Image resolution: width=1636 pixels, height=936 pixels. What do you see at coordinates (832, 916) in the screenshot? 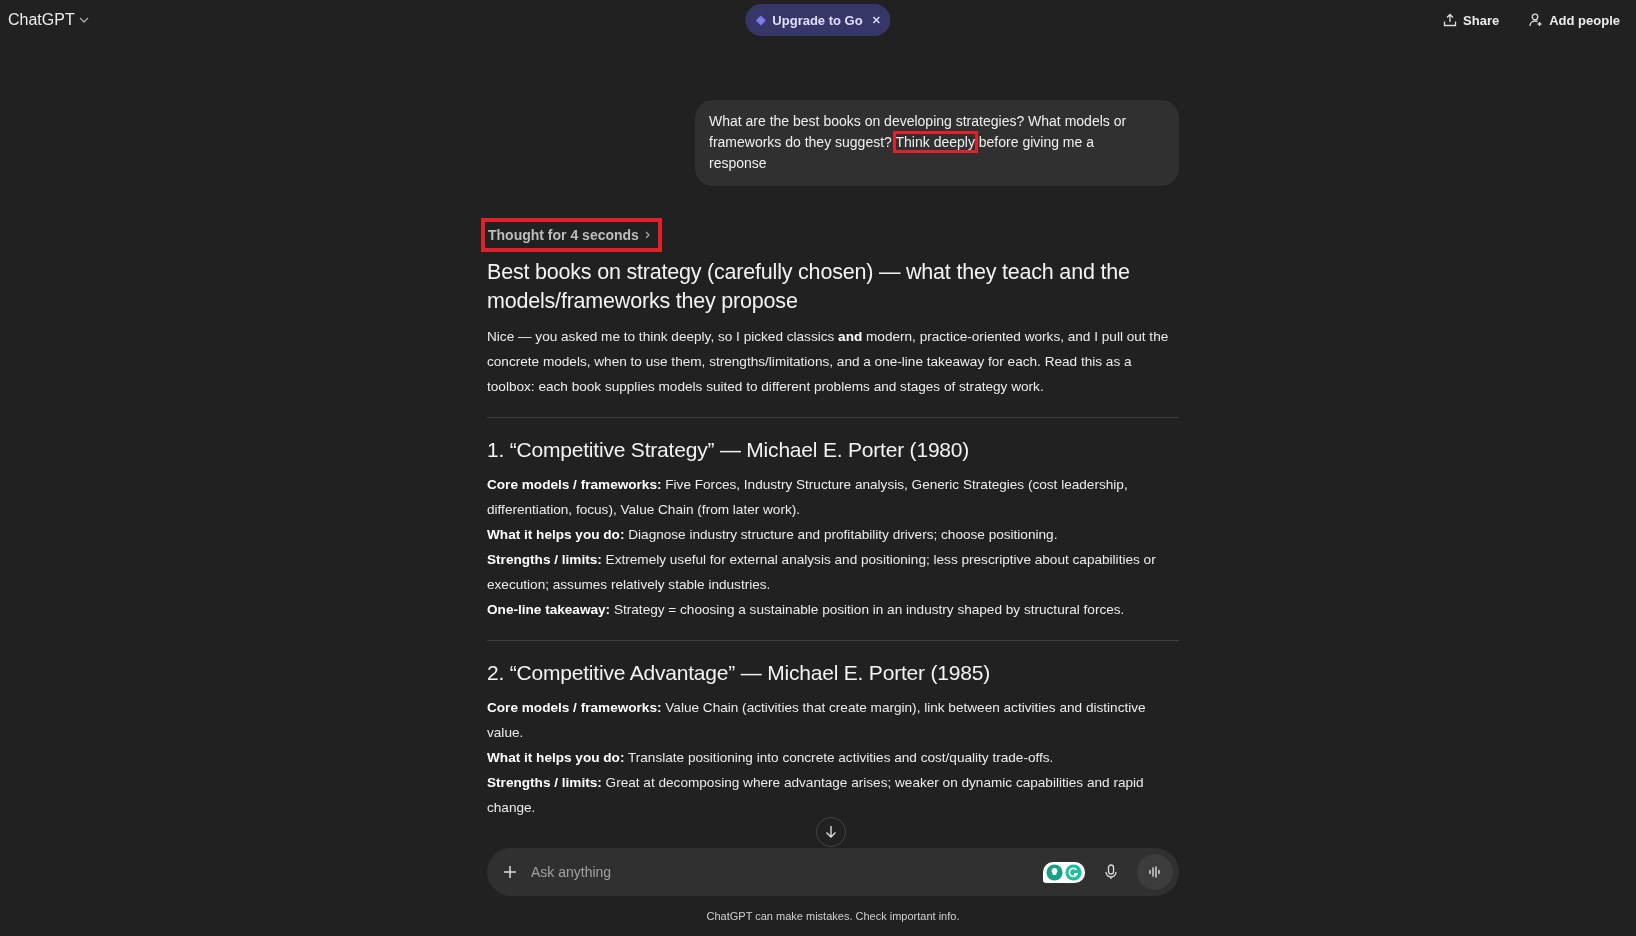
I see `disclaimer-text: ChatGPT can make mistakes. Check important info.` at bounding box center [832, 916].